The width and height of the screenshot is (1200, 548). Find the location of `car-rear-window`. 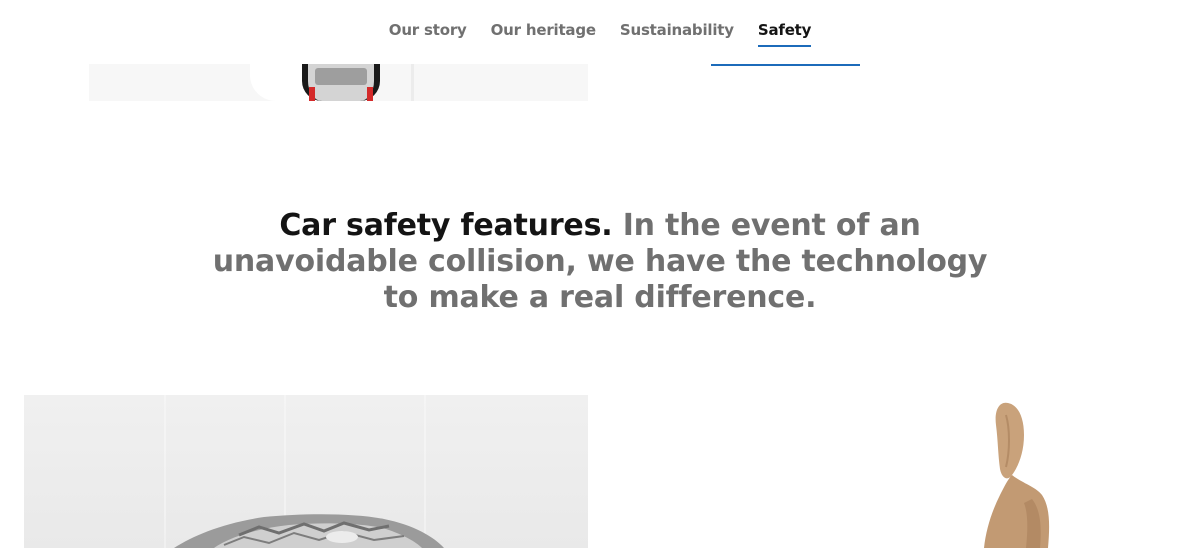

car-rear-window is located at coordinates (341, 76).